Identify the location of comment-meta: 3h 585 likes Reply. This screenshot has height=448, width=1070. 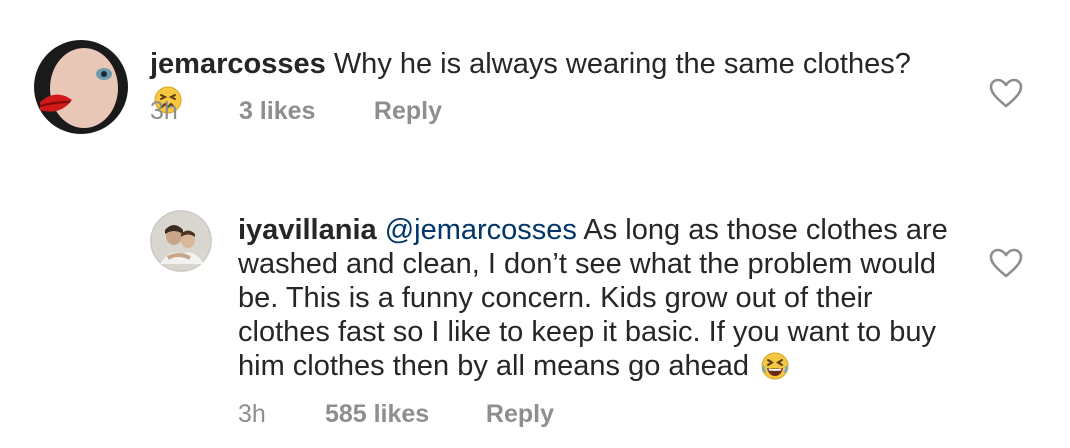
(396, 414).